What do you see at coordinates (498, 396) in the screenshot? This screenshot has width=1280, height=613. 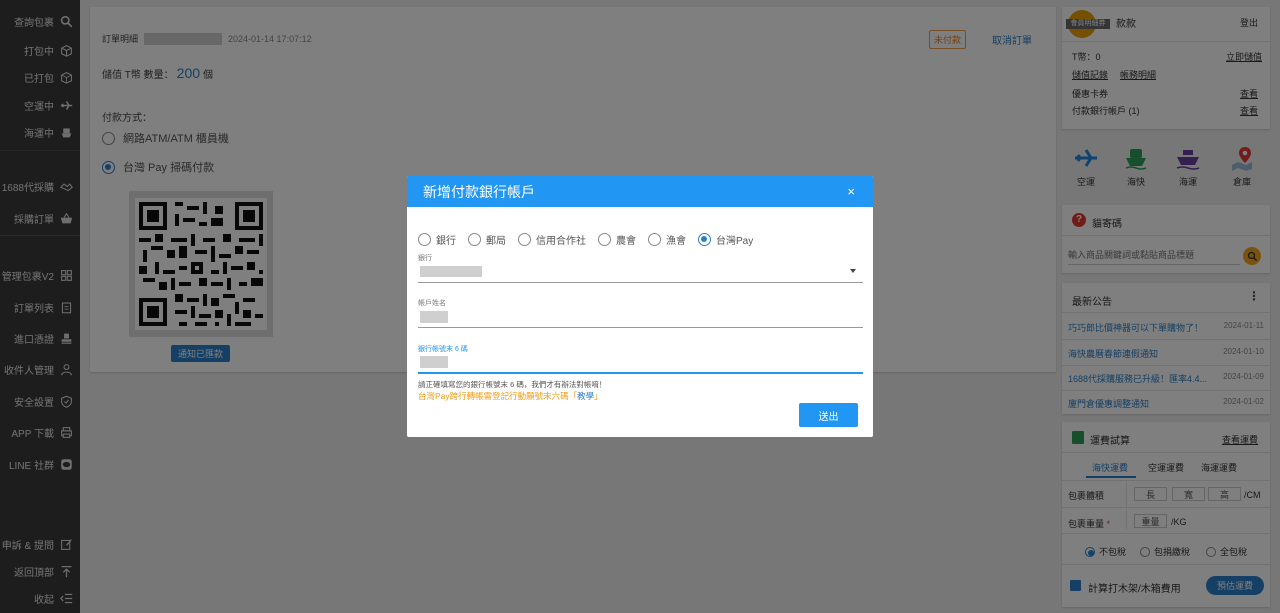 I see `hint-text: 台灣Pay跨行轉帳需登記行動願號末六碼「` at bounding box center [498, 396].